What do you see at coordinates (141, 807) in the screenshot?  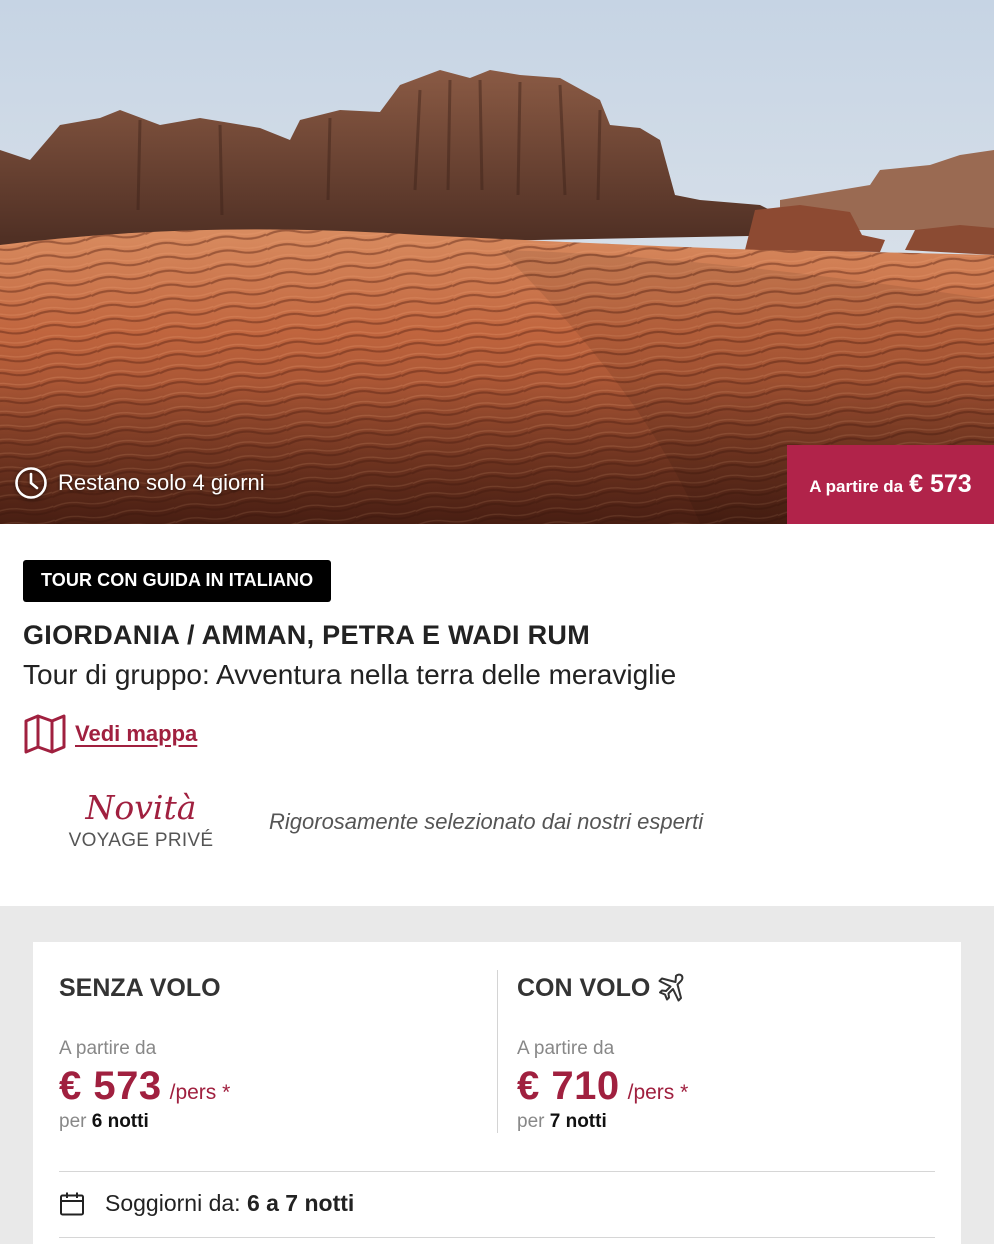 I see `novita-title: Novità` at bounding box center [141, 807].